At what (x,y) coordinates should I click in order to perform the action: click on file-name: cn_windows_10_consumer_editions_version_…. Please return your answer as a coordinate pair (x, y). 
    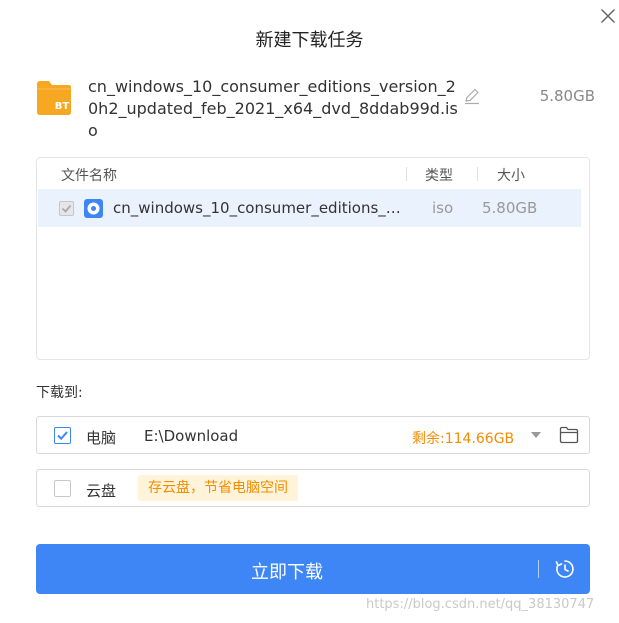
    Looking at the image, I should click on (273, 108).